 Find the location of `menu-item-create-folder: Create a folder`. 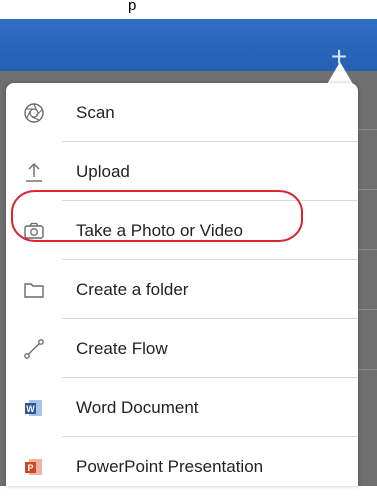

menu-item-create-folder: Create a folder is located at coordinates (182, 289).